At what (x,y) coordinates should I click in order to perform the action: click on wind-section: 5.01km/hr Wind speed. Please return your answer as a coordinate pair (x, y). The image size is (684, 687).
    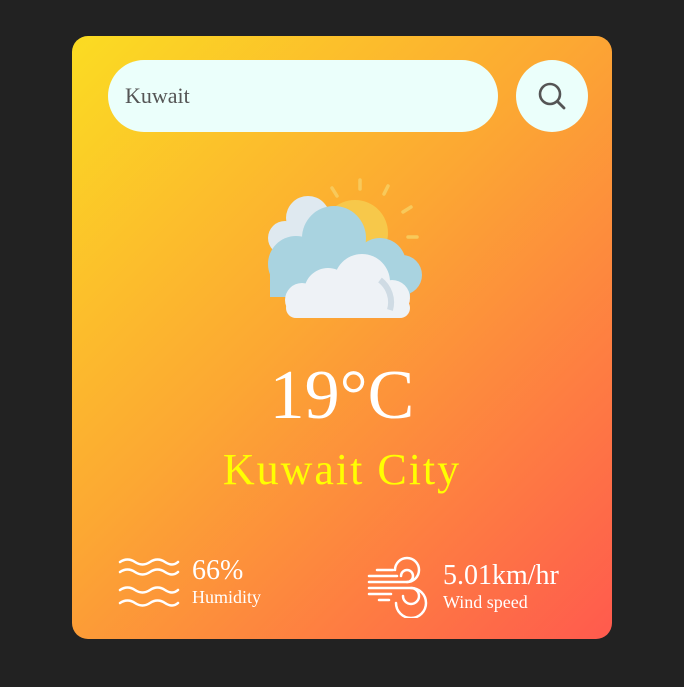
    Looking at the image, I should click on (463, 587).